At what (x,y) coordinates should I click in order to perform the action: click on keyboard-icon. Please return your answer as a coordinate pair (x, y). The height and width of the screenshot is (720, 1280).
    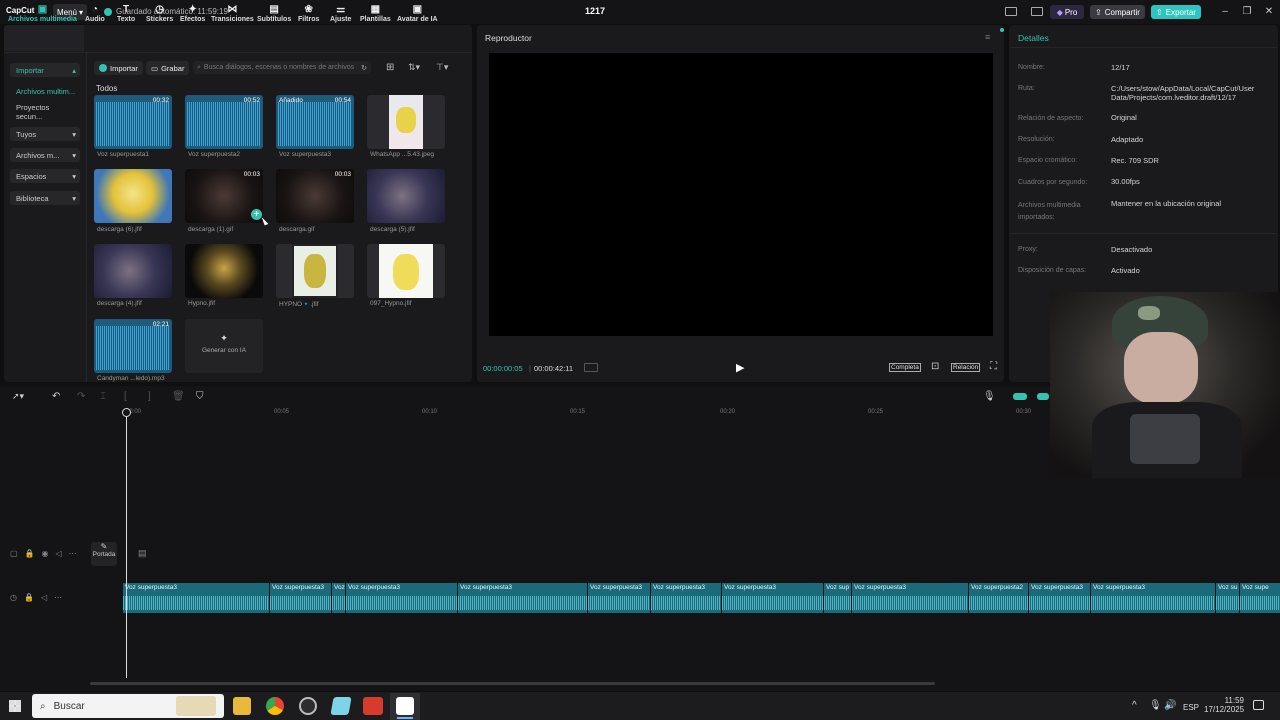
    Looking at the image, I should click on (1037, 11).